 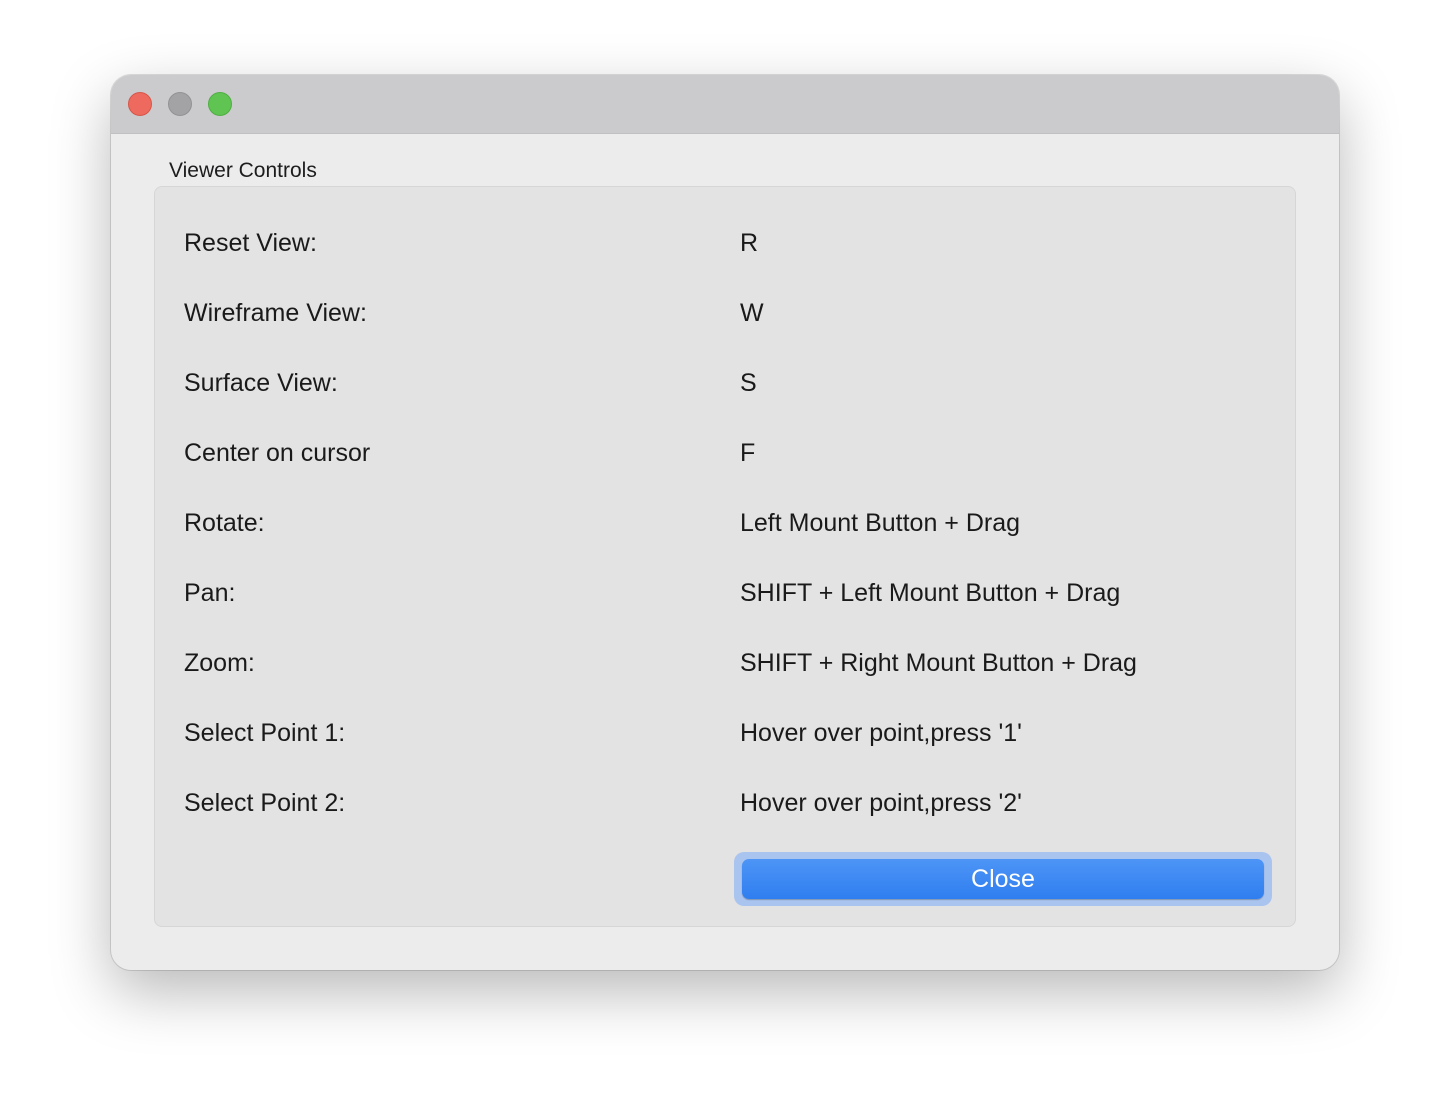 I want to click on control-label: Wireframe View:, so click(x=275, y=313).